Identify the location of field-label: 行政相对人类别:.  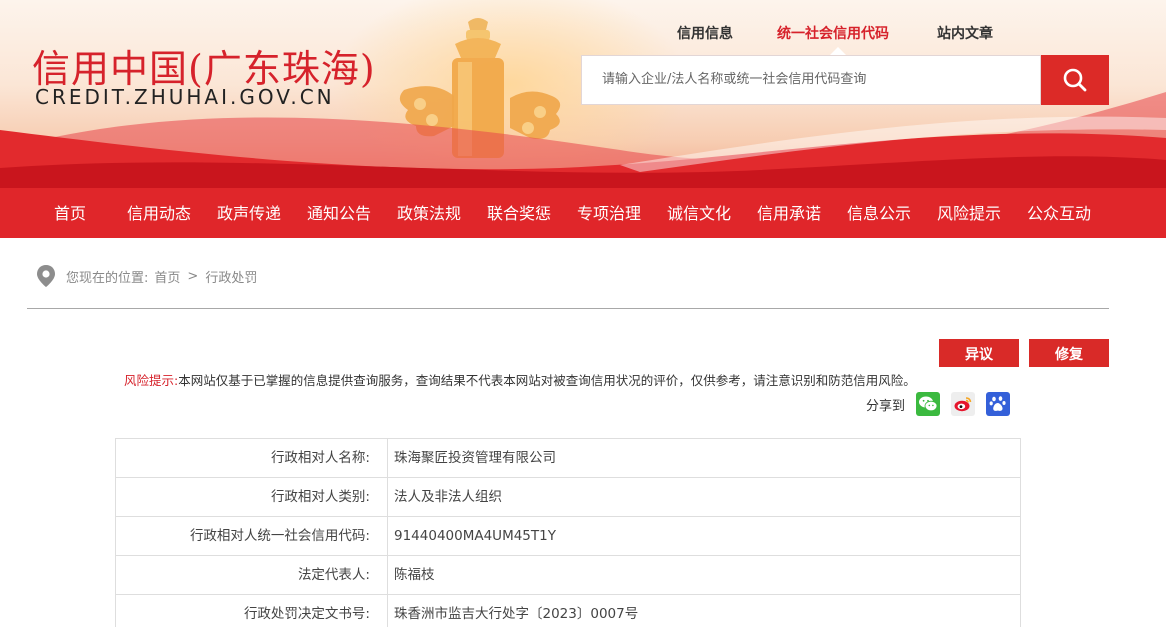
(252, 497).